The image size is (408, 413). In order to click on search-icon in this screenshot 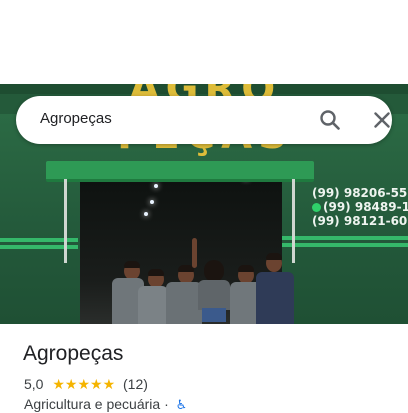, I will do `click(330, 120)`.